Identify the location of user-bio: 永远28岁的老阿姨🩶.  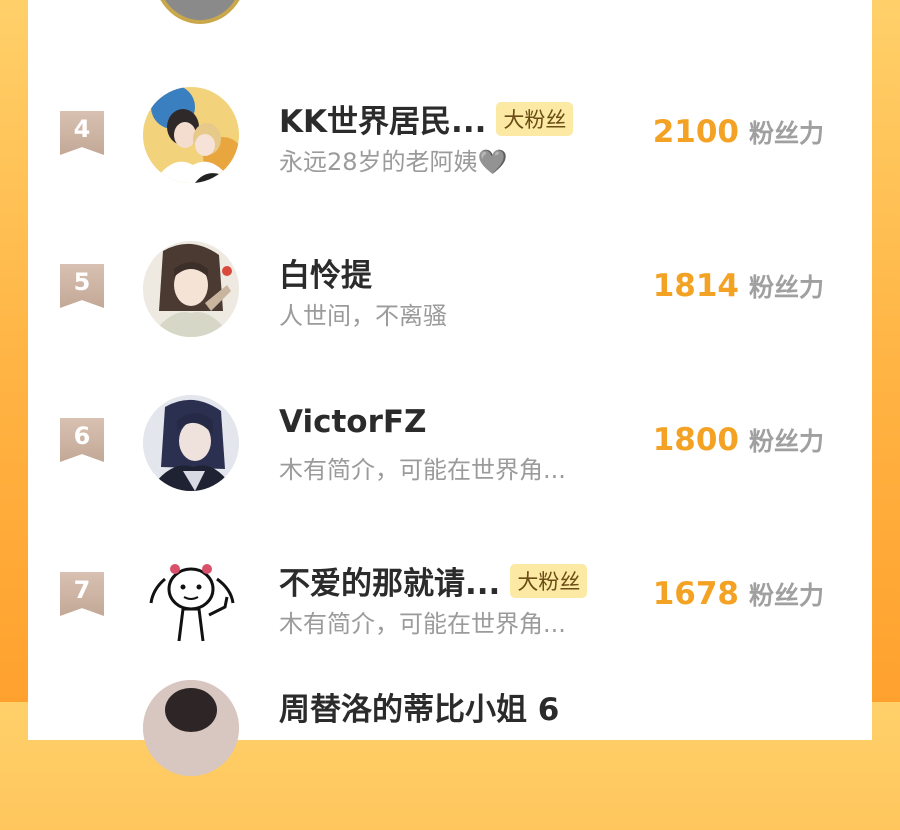
(393, 162).